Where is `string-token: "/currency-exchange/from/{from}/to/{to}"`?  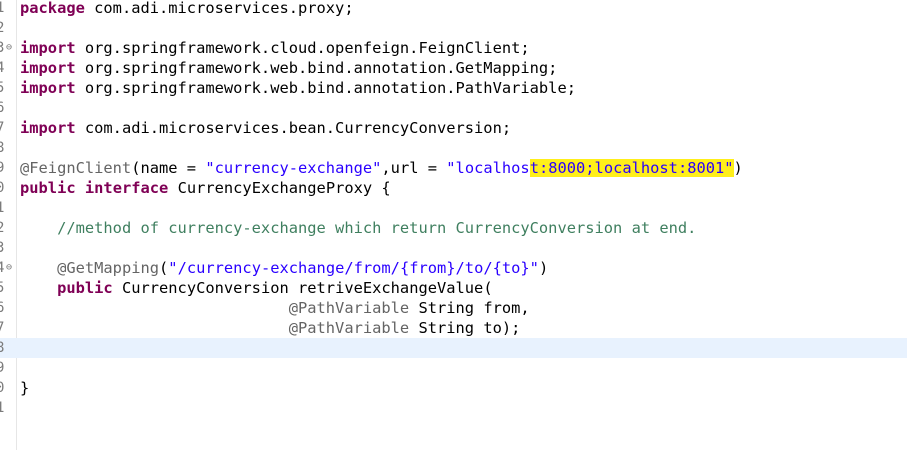
string-token: "/currency-exchange/from/{from}/to/{to}" is located at coordinates (353, 268).